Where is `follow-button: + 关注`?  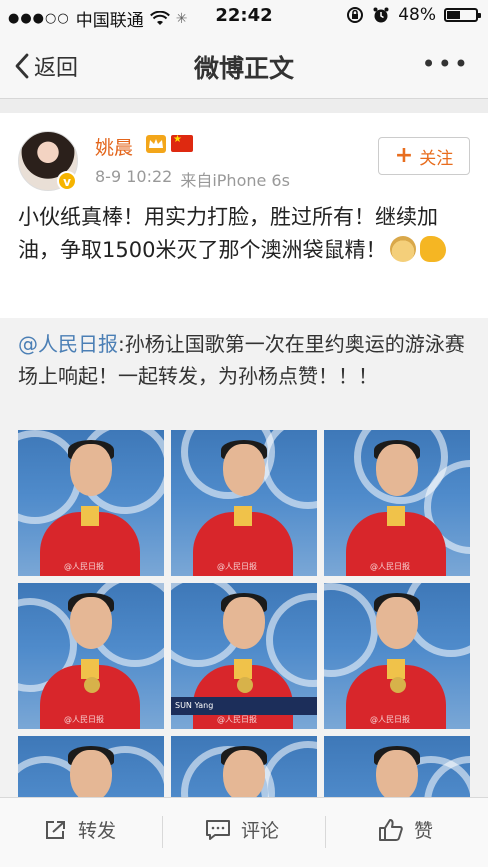 follow-button: + 关注 is located at coordinates (424, 156).